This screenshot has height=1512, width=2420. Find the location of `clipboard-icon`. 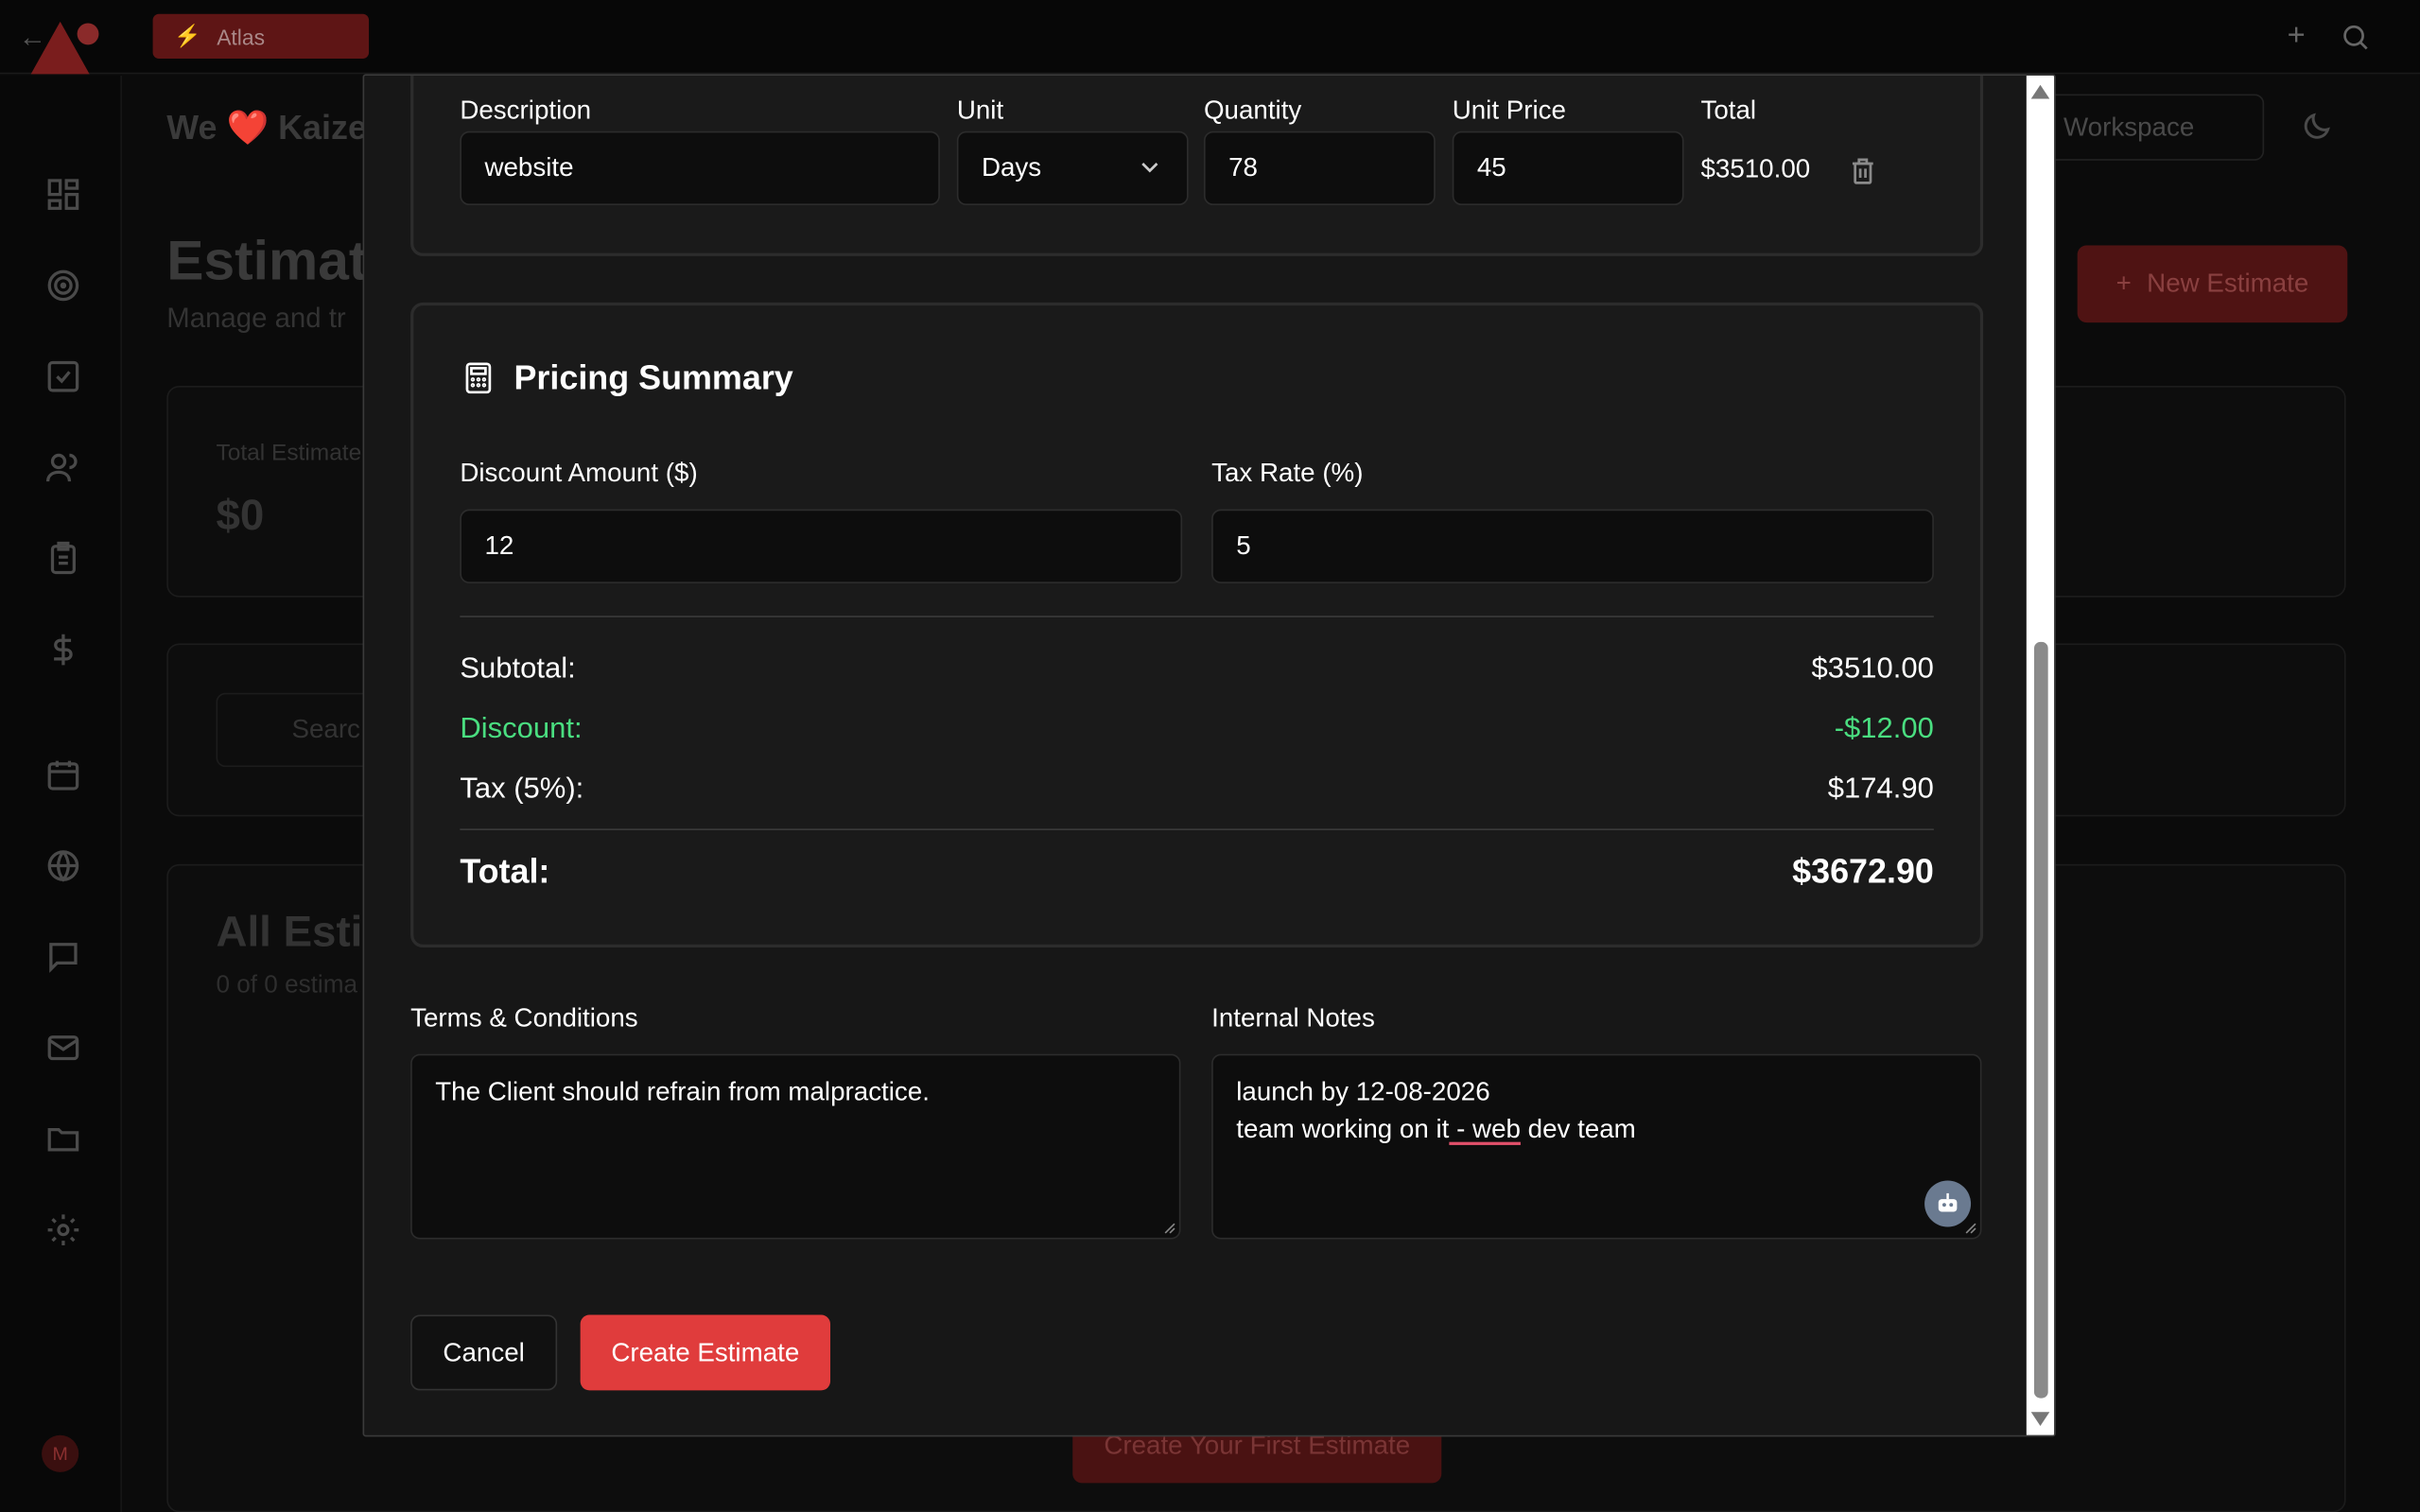

clipboard-icon is located at coordinates (62, 558).